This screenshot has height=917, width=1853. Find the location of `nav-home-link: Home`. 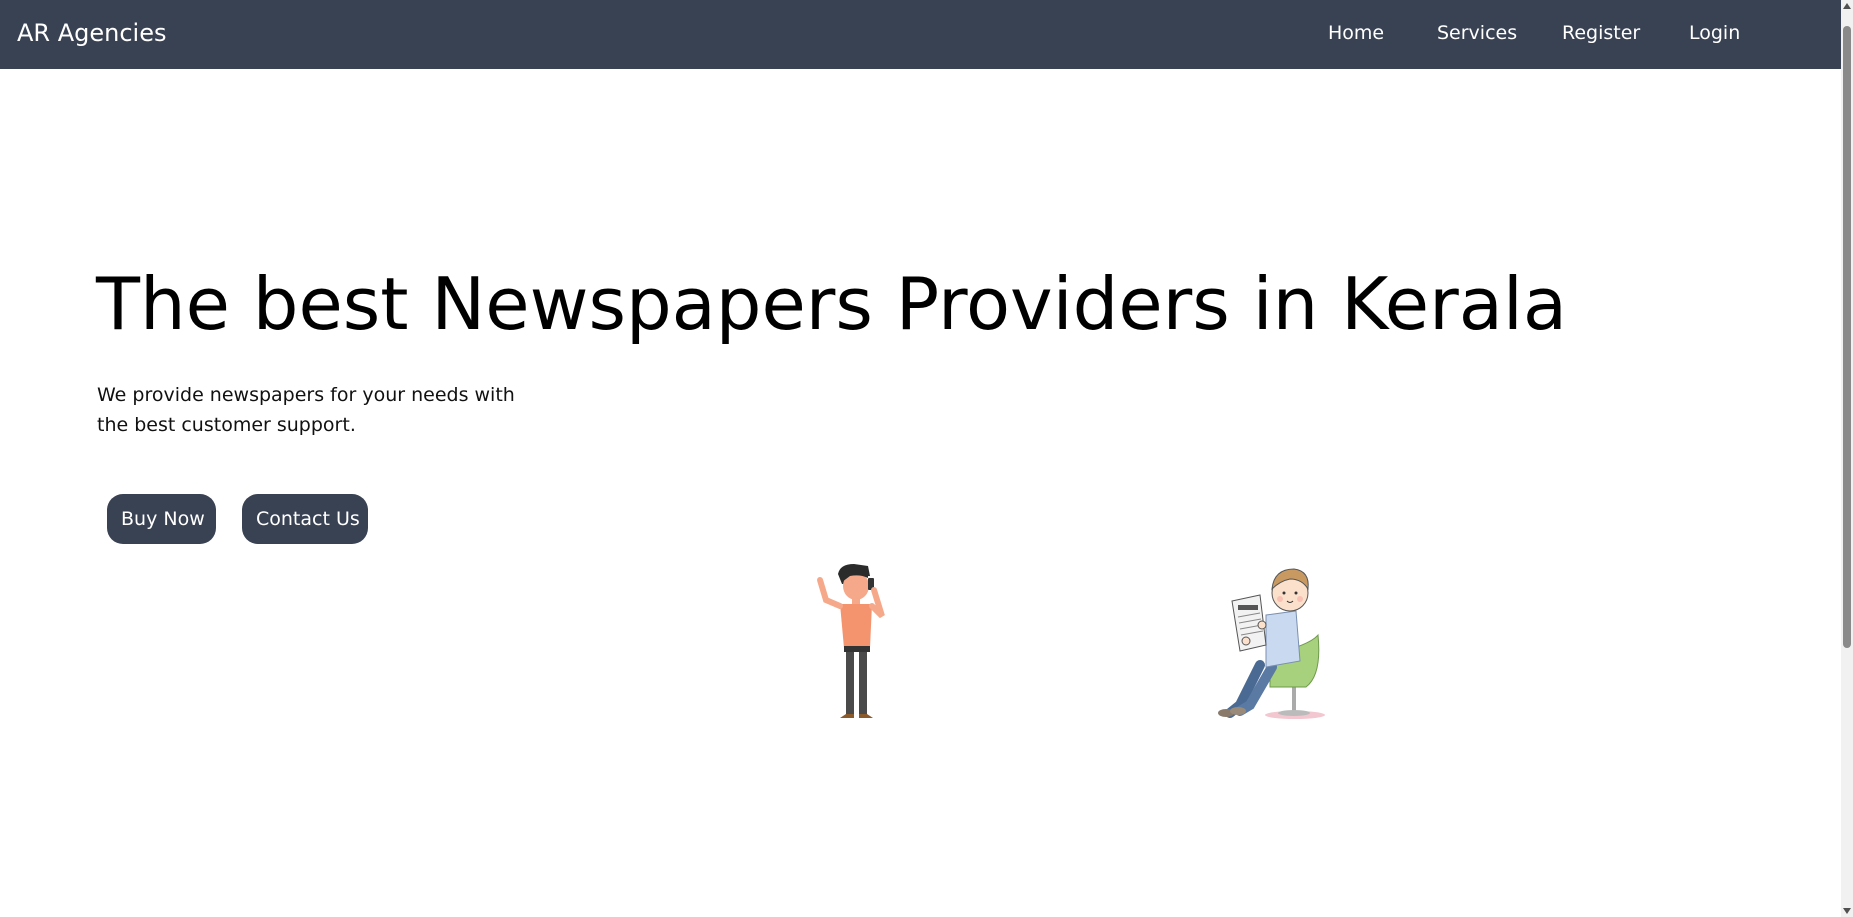

nav-home-link: Home is located at coordinates (1356, 33).